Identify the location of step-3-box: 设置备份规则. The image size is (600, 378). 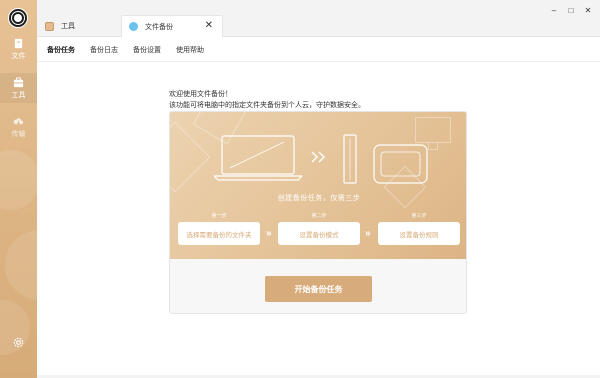
(419, 233).